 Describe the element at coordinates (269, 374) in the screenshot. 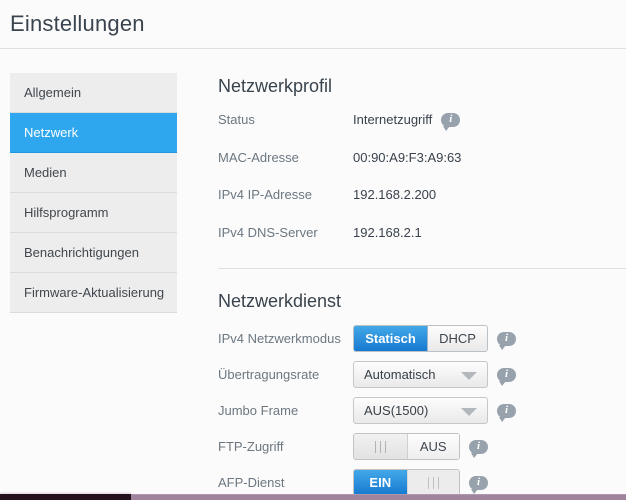

I see `transfer-rate-label: Übertragungsrate` at that location.